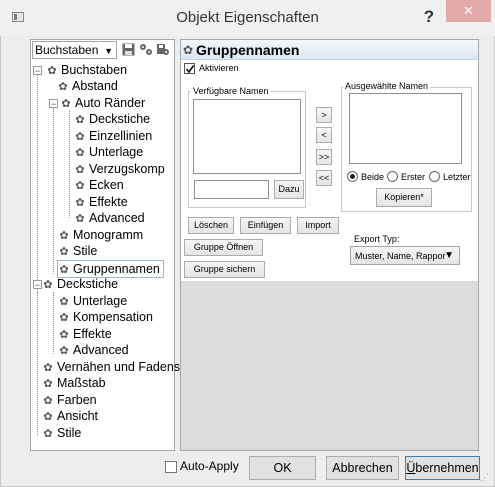 This screenshot has height=487, width=495. Describe the element at coordinates (231, 91) in the screenshot. I see `available-names-label: Verfügbare Namen` at that location.